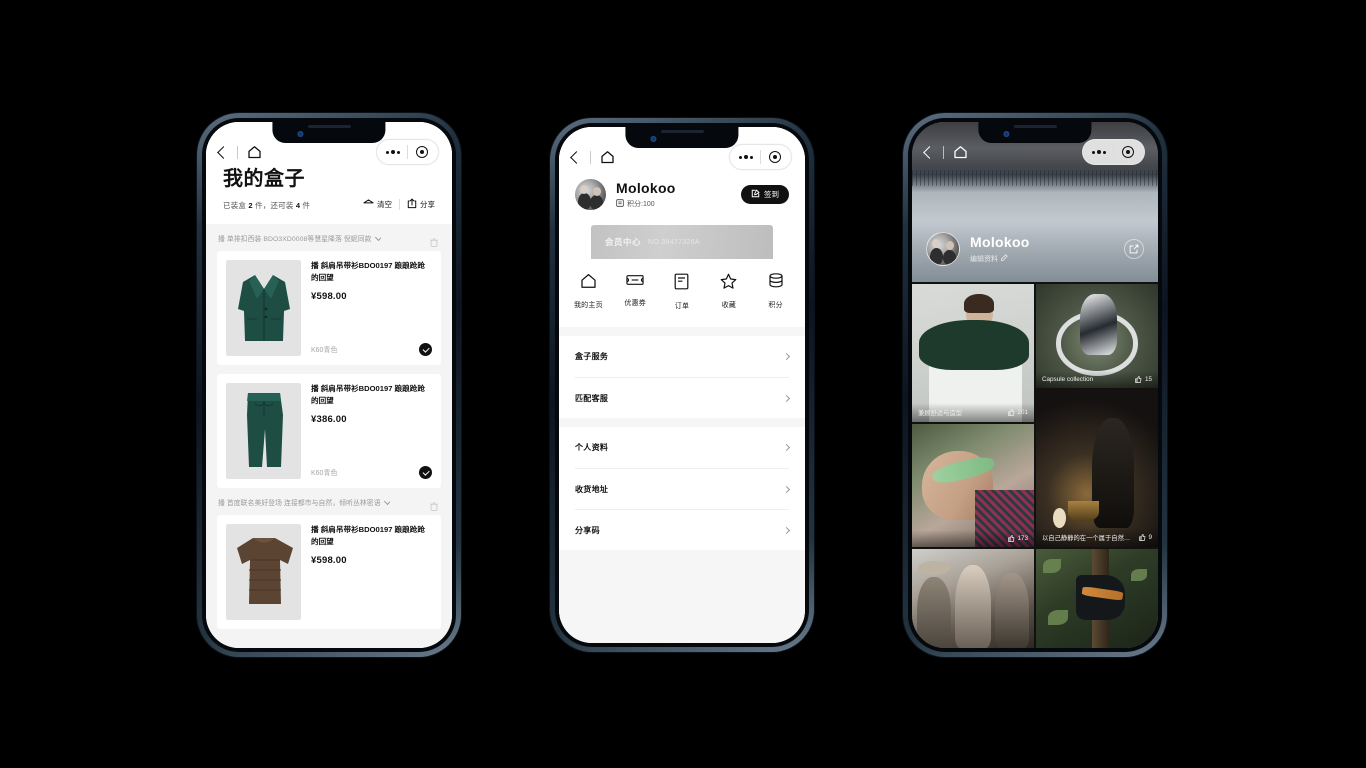 The height and width of the screenshot is (768, 1366). I want to click on feed-column-right: Capsule collection 15 以自己静静的在一个属于自然… 9, so click(1097, 466).